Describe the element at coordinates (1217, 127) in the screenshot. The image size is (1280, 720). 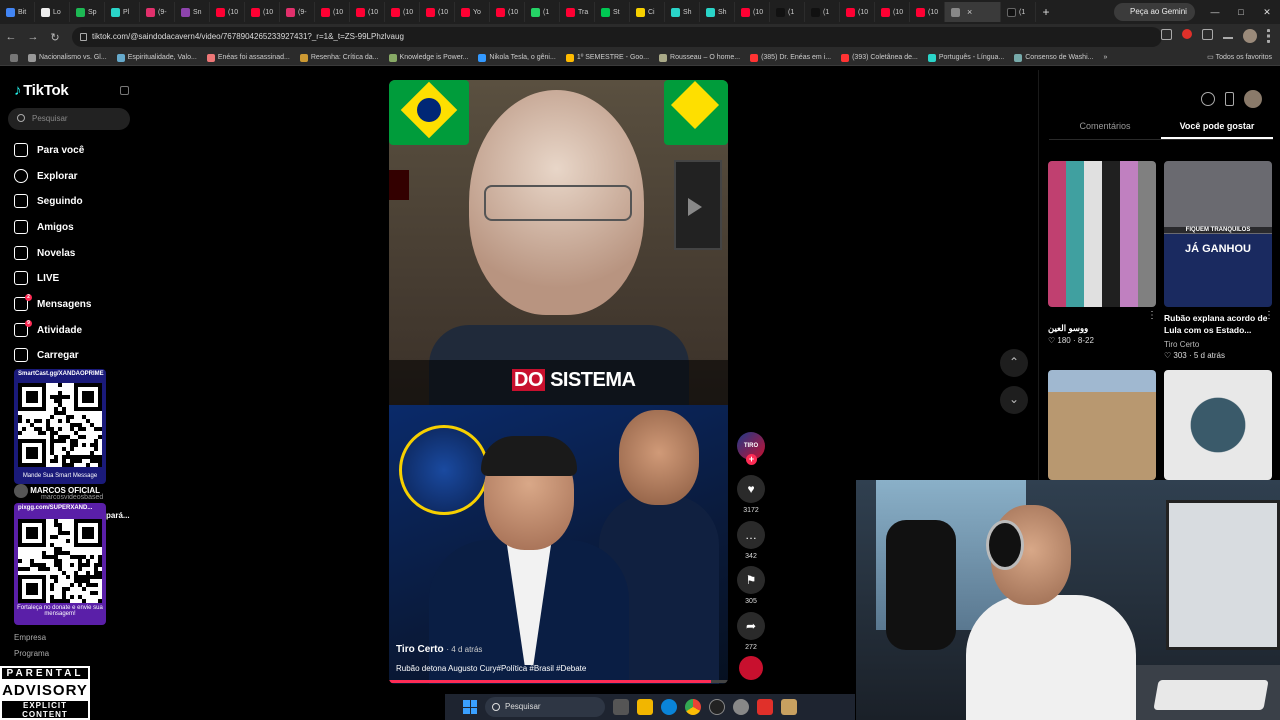
I see `tab-voce-pode-gostar: Você pode gostar` at that location.